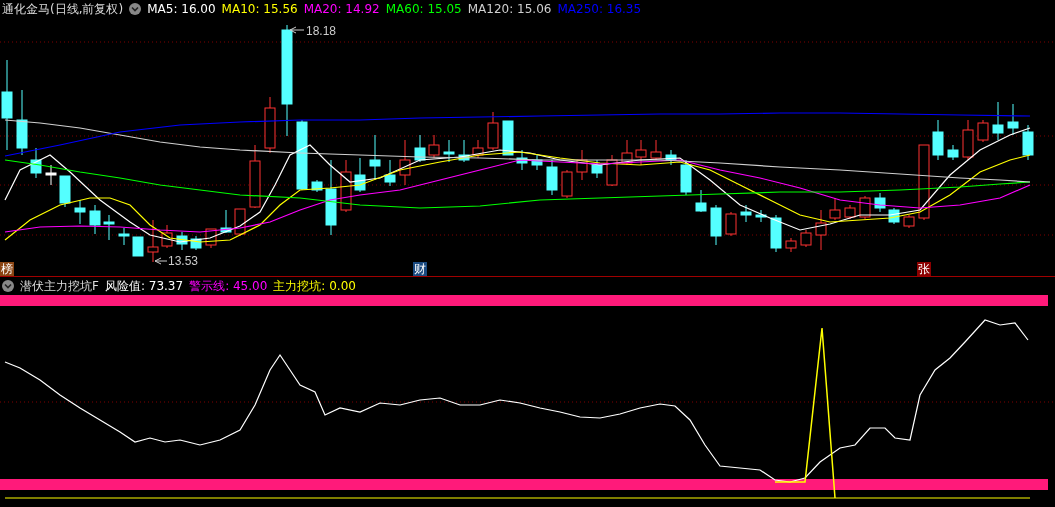 This screenshot has width=1055, height=507. Describe the element at coordinates (924, 269) in the screenshot. I see `event-marker: 张` at that location.